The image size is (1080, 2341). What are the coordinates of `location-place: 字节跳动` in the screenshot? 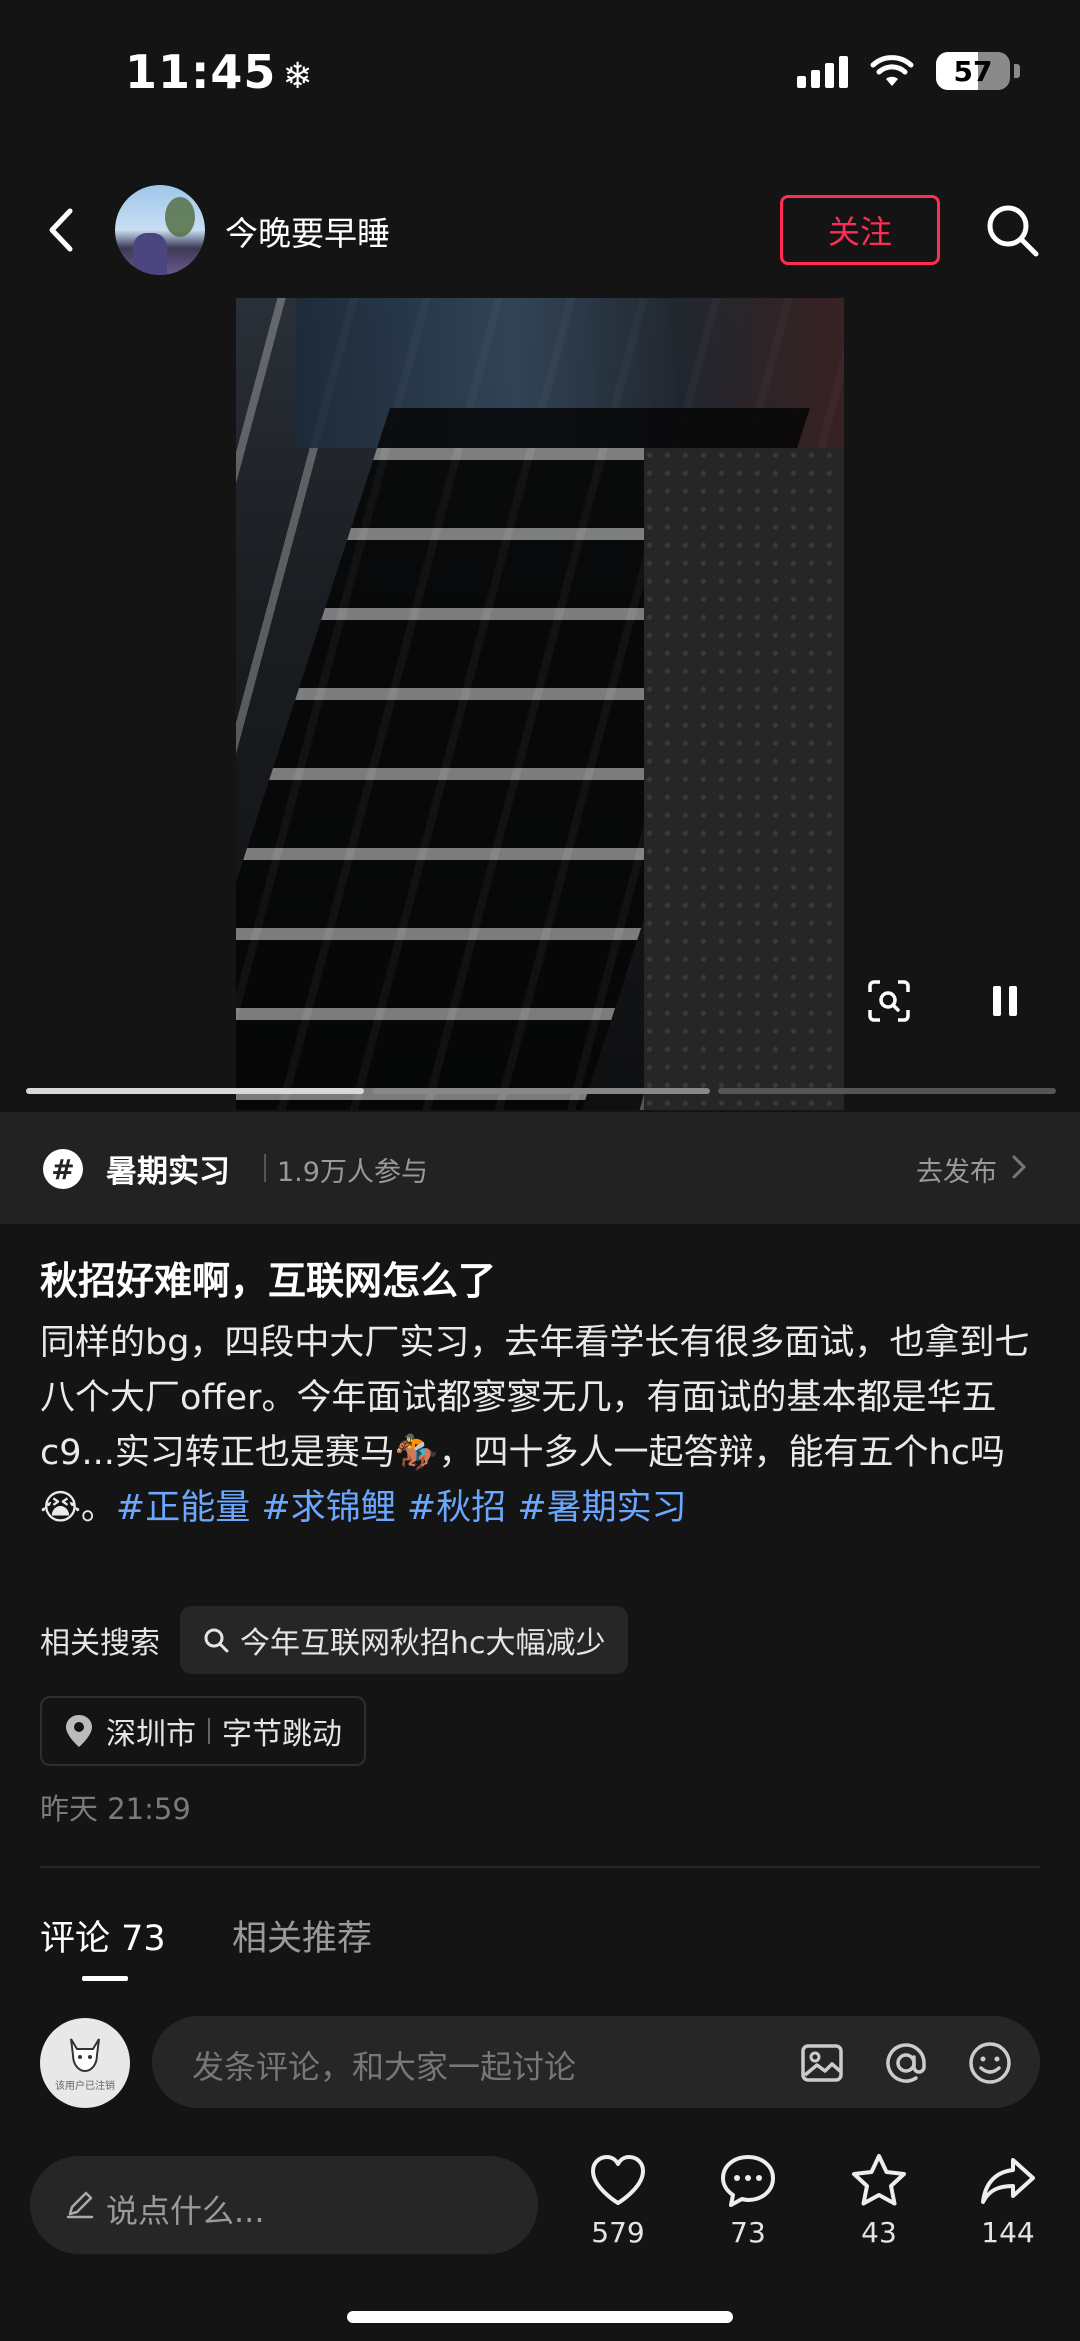 It's located at (282, 1734).